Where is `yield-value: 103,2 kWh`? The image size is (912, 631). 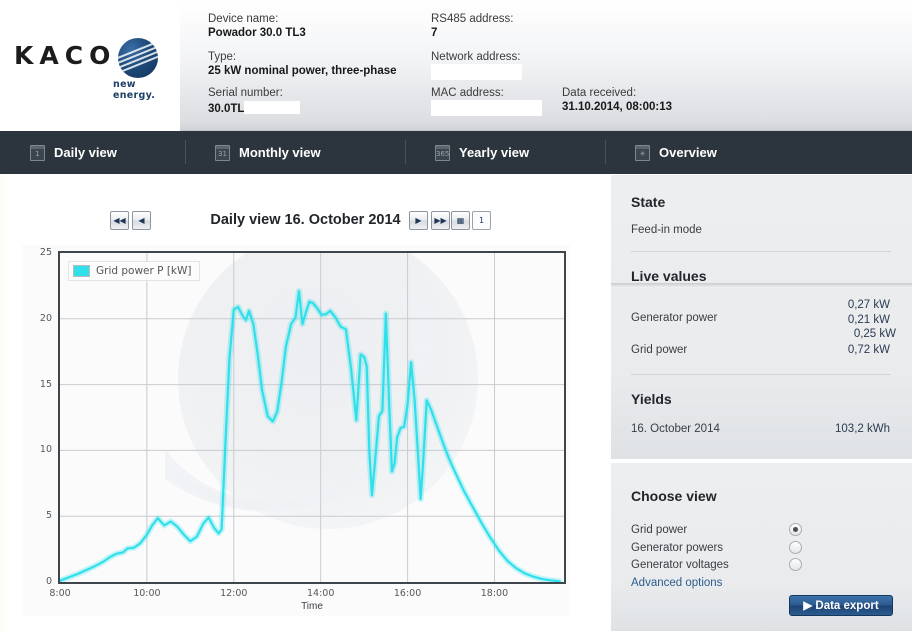 yield-value: 103,2 kWh is located at coordinates (862, 429).